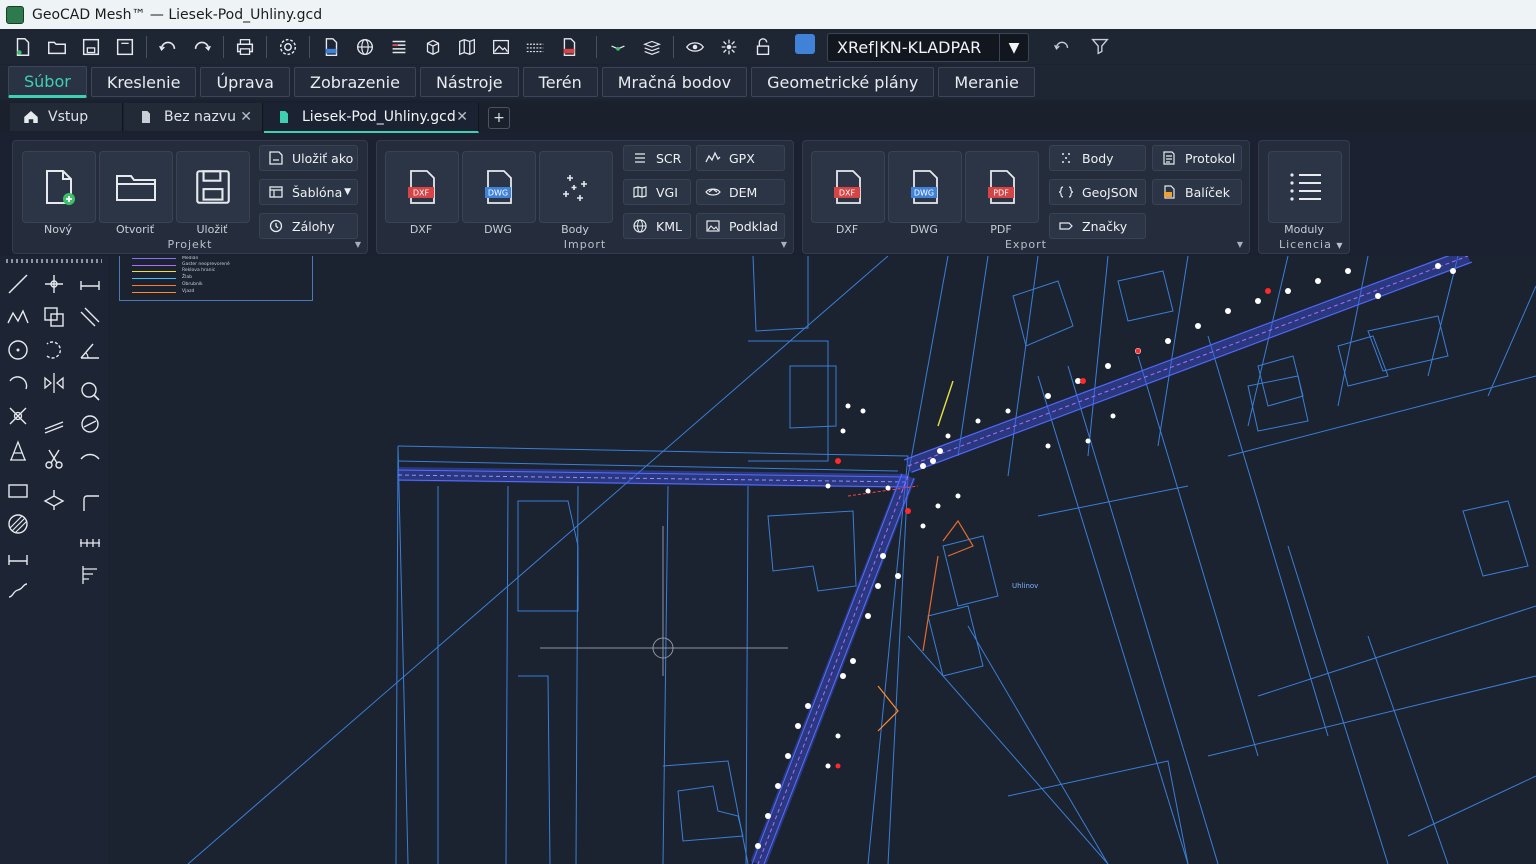  What do you see at coordinates (18, 383) in the screenshot?
I see `arc3-tool-icon` at bounding box center [18, 383].